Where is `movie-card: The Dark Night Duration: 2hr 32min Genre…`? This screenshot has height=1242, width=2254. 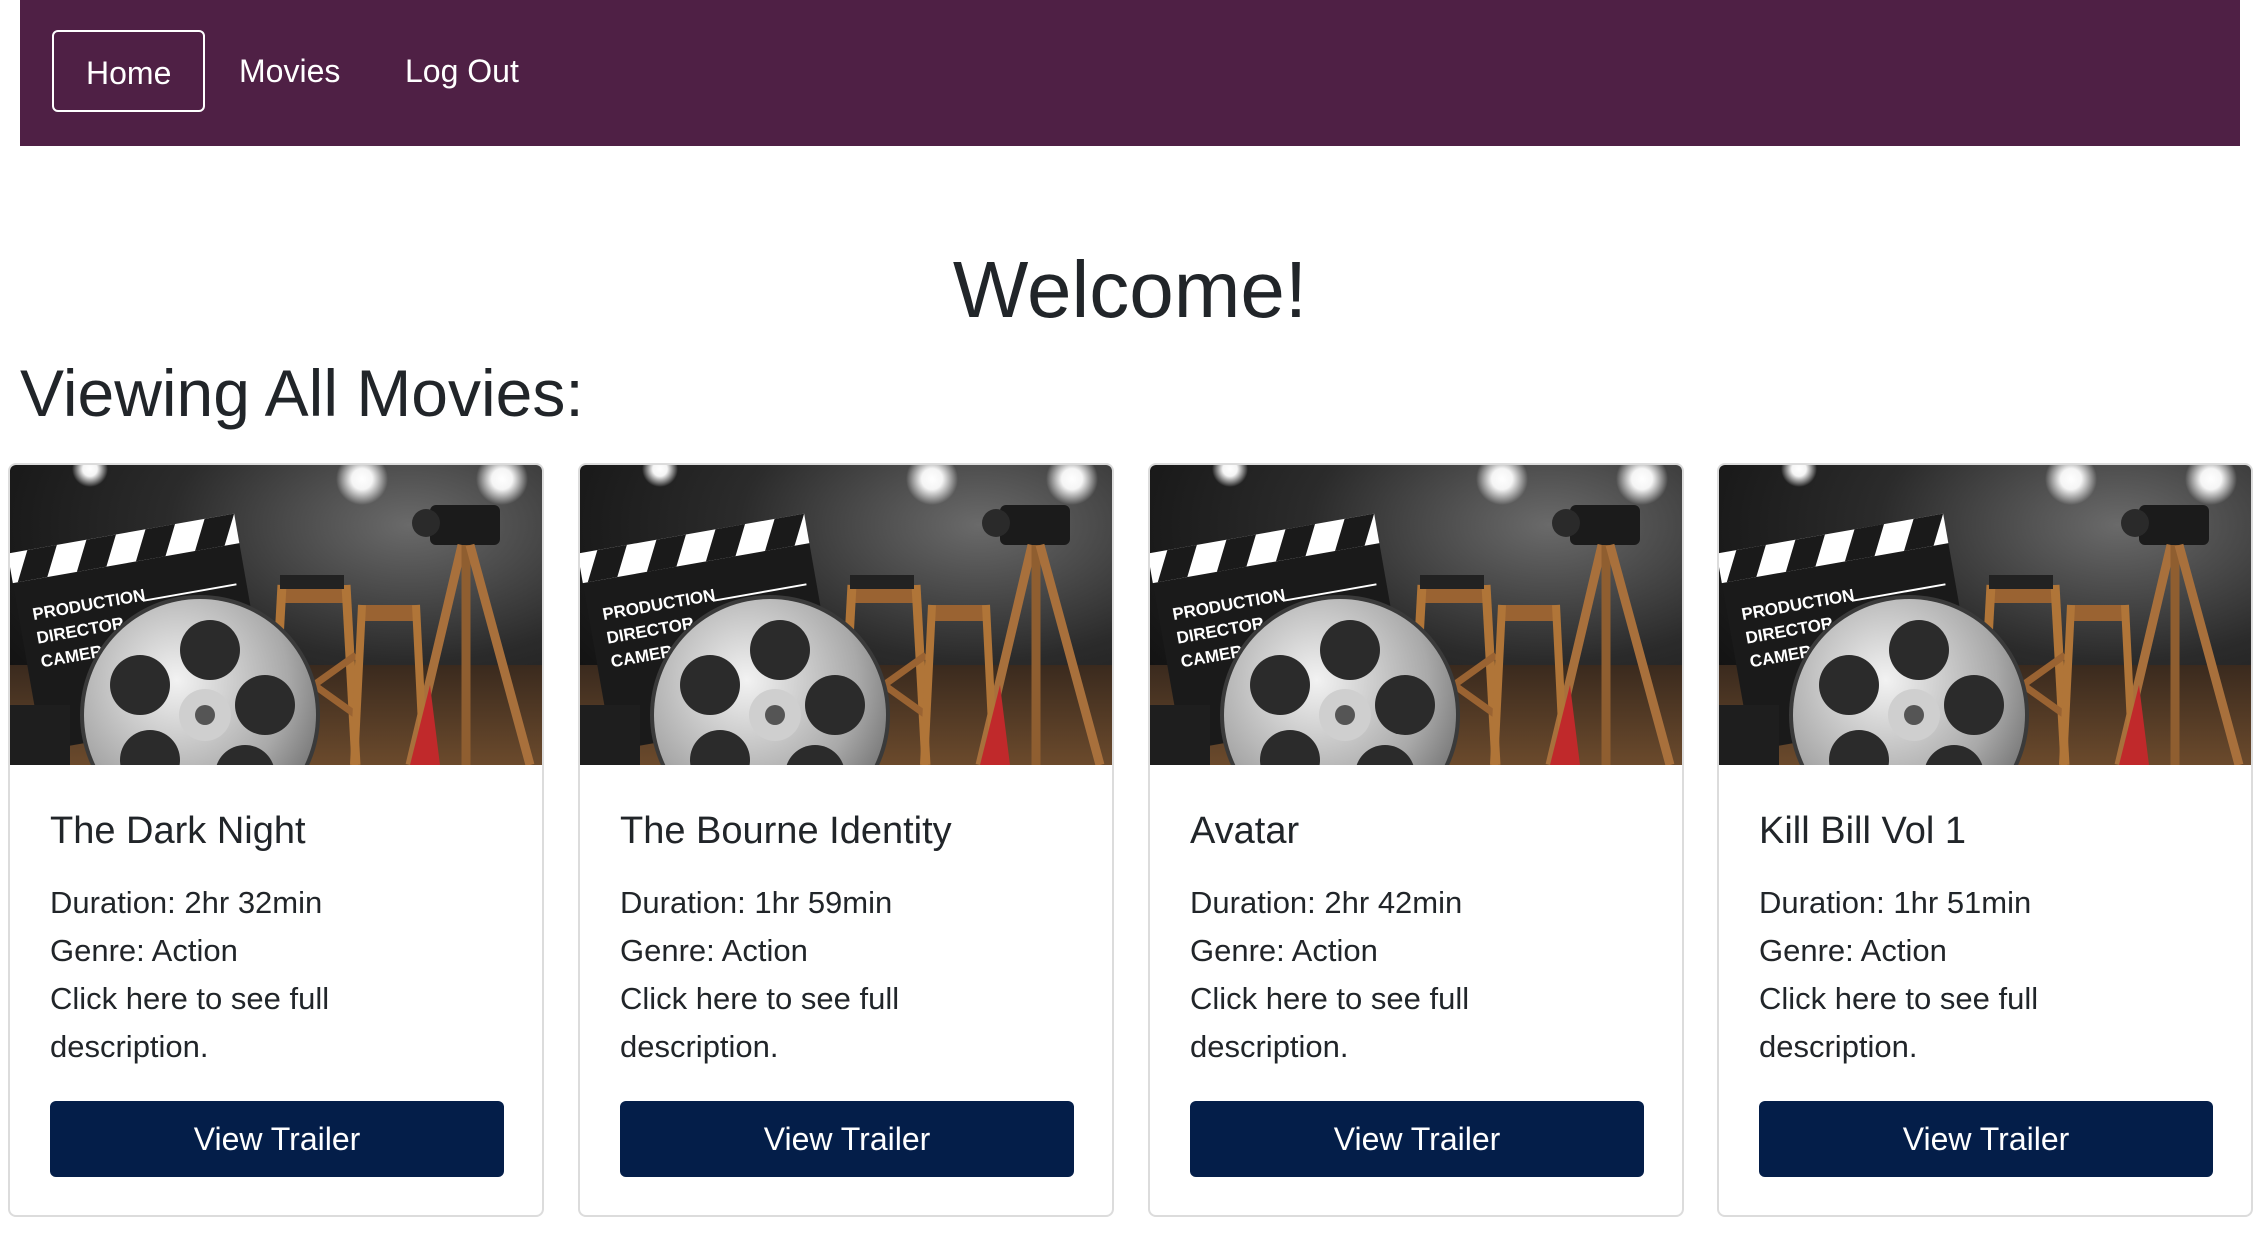
movie-card: The Dark Night Duration: 2hr 32min Genre… is located at coordinates (276, 840).